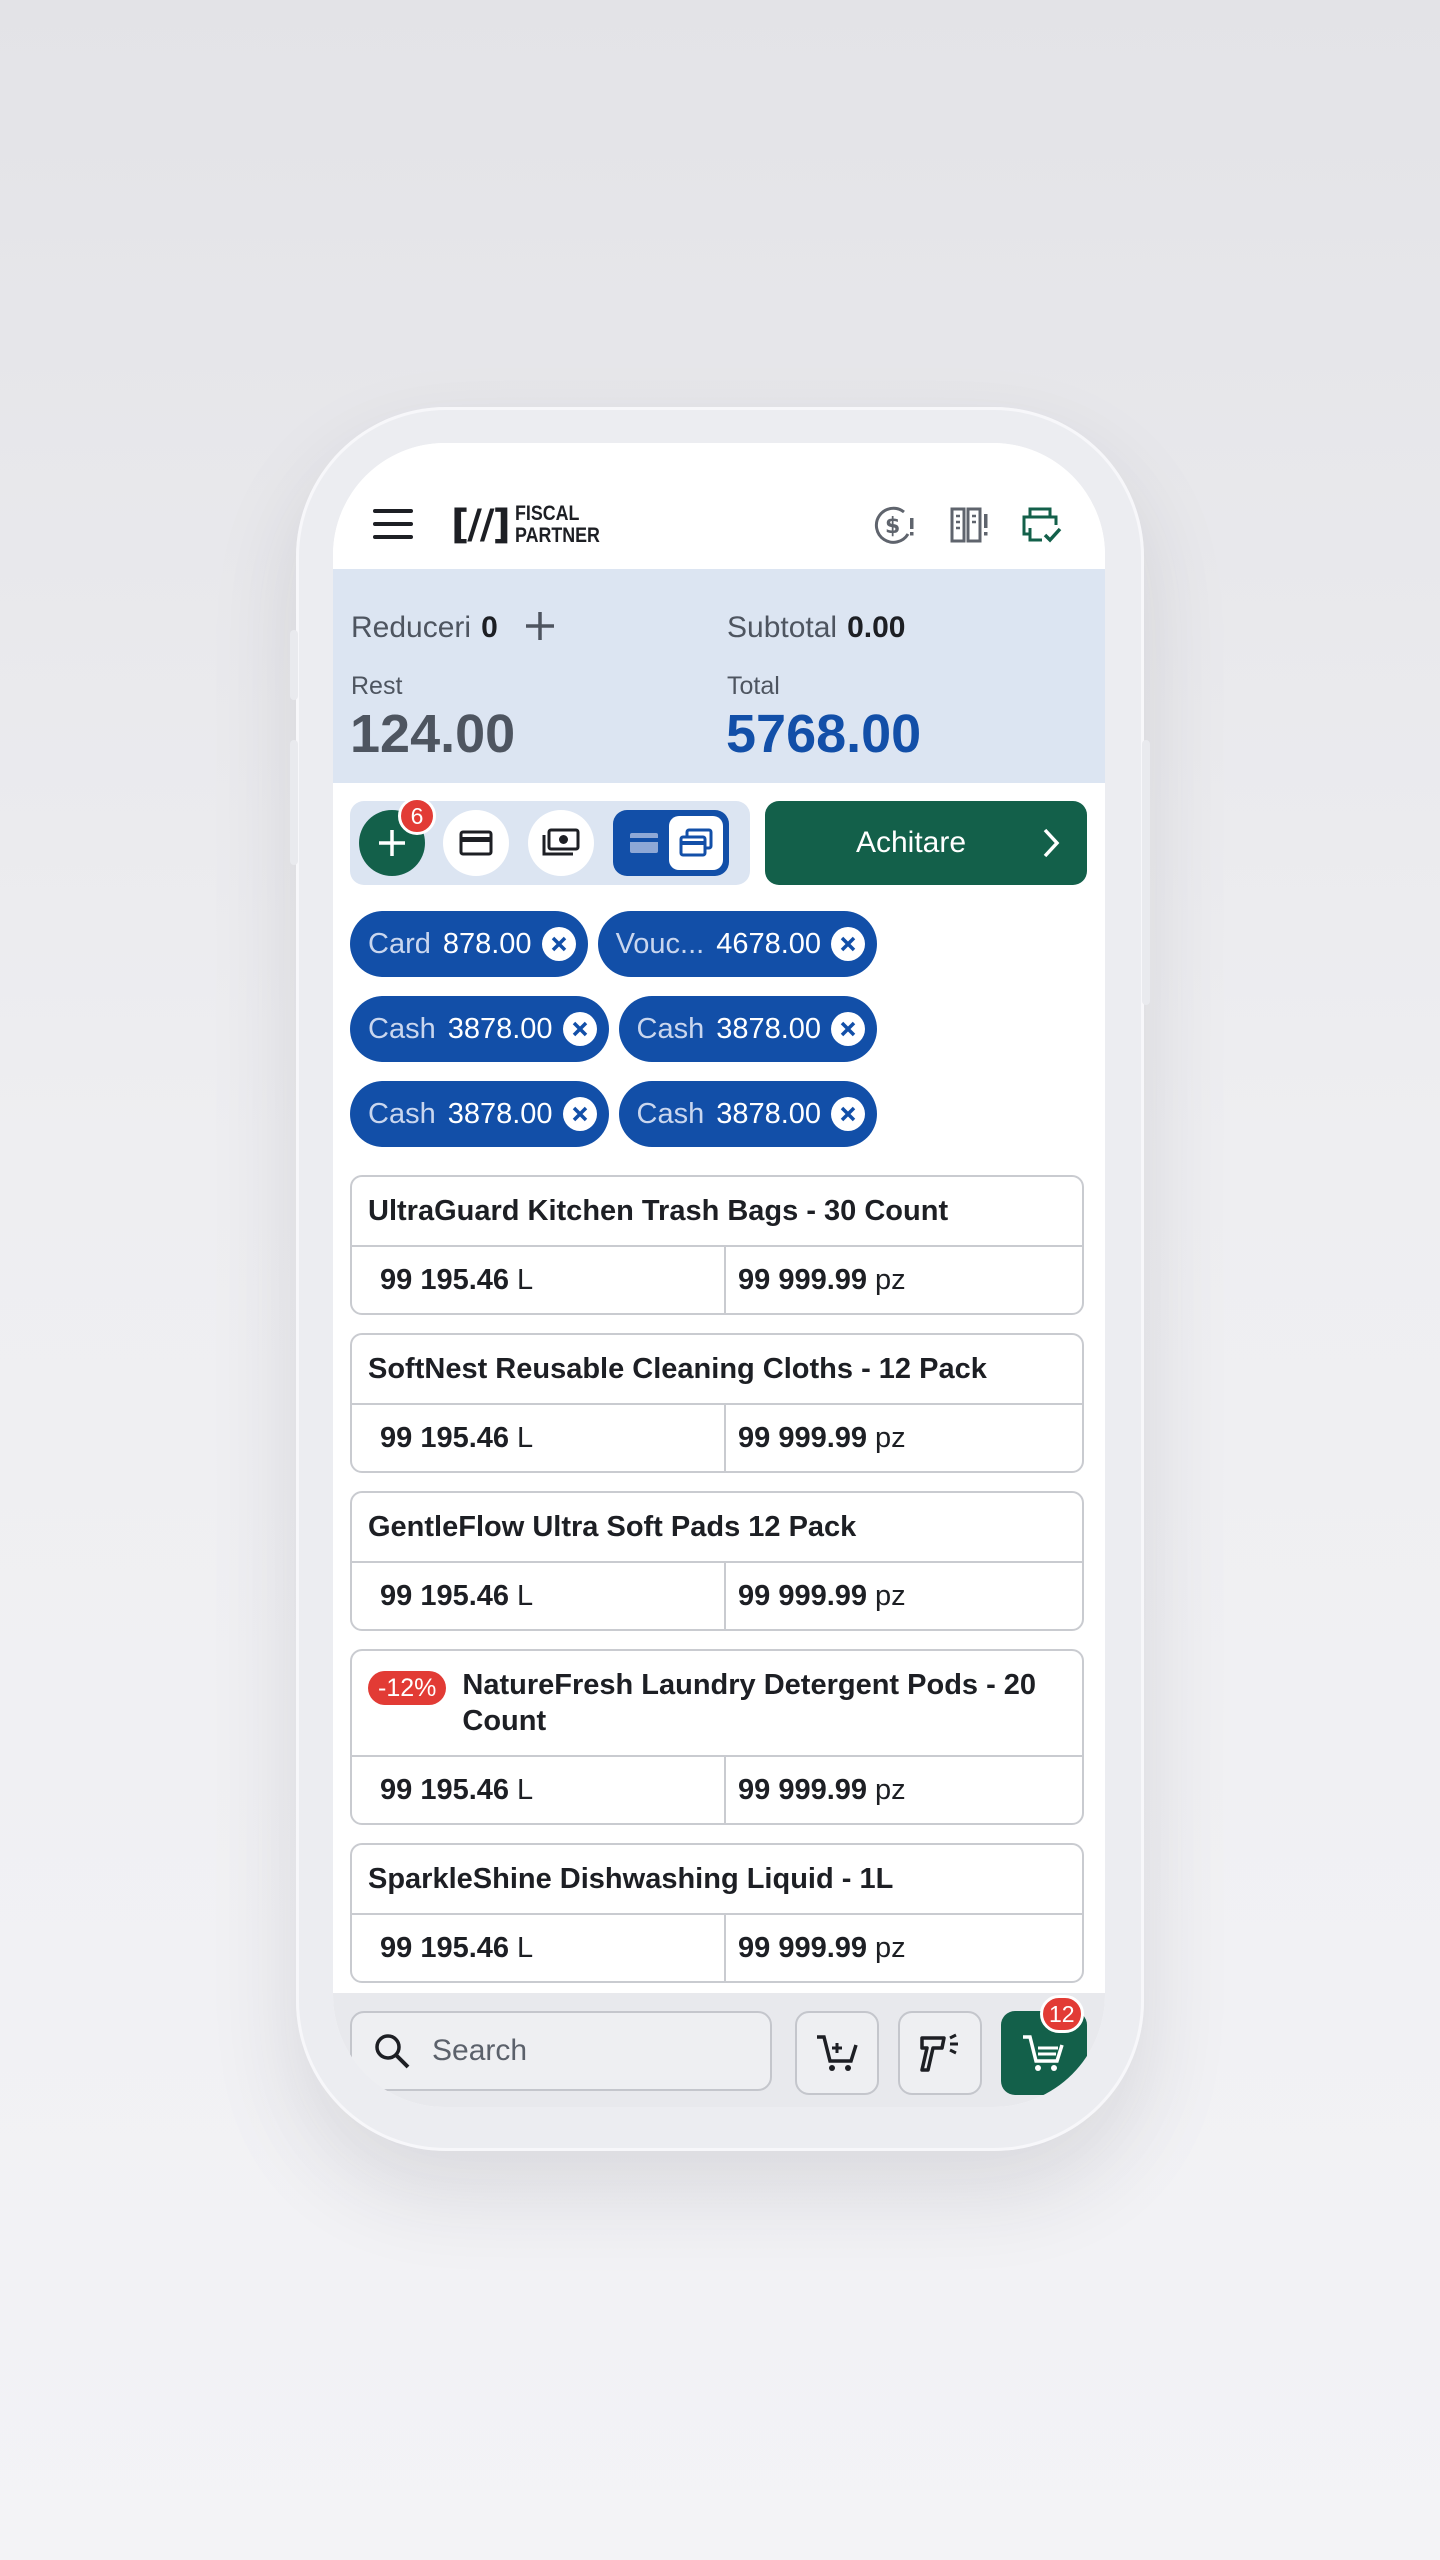 This screenshot has width=1440, height=2560. I want to click on product-title: SparkleShine Dishwashing Liquid - 1L, so click(717, 1880).